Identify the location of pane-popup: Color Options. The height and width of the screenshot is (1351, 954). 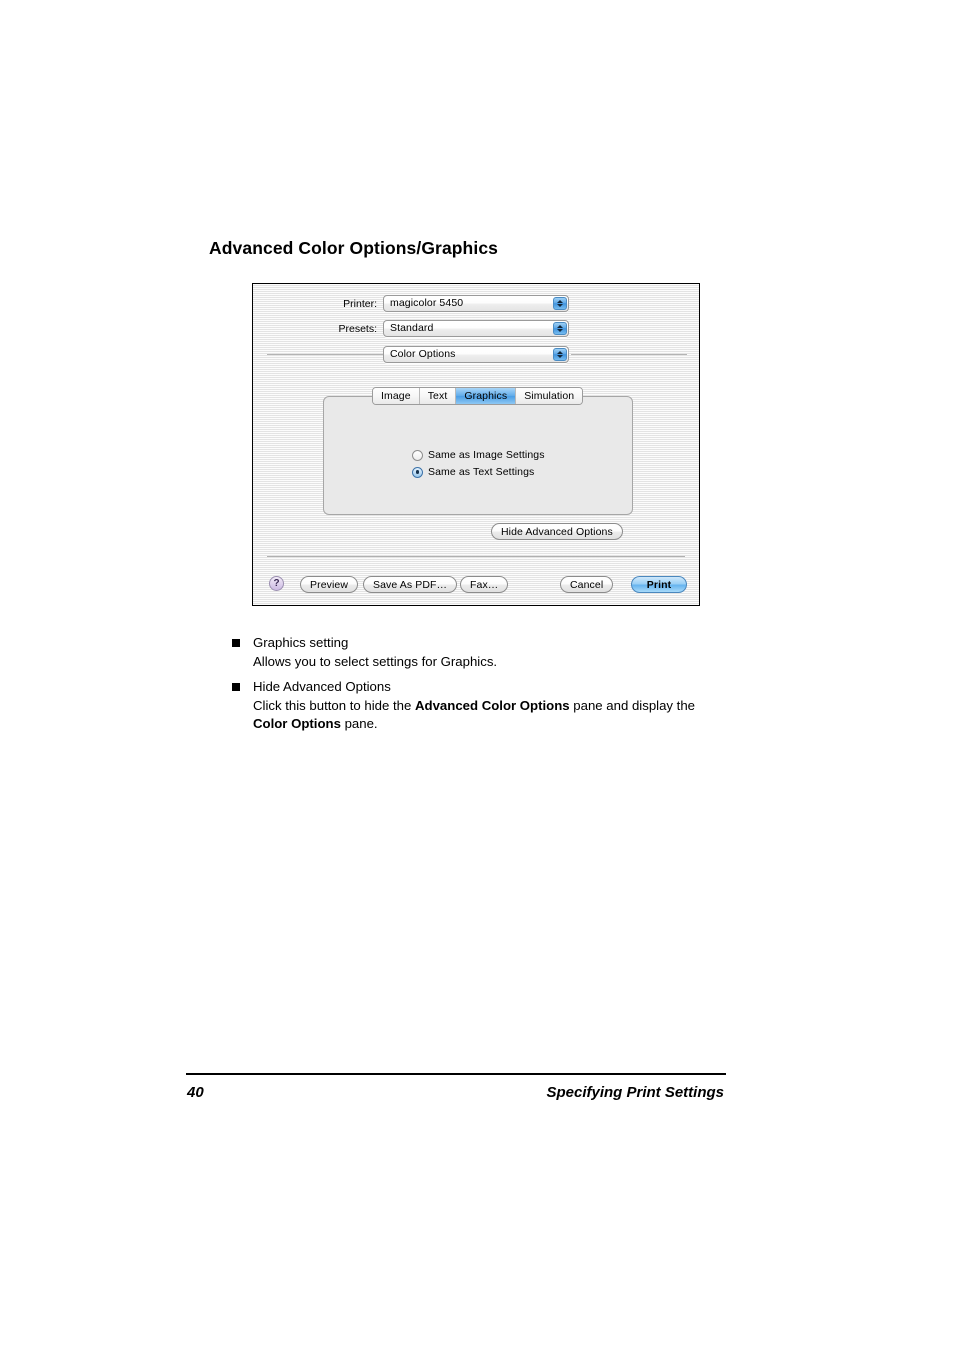
(476, 354).